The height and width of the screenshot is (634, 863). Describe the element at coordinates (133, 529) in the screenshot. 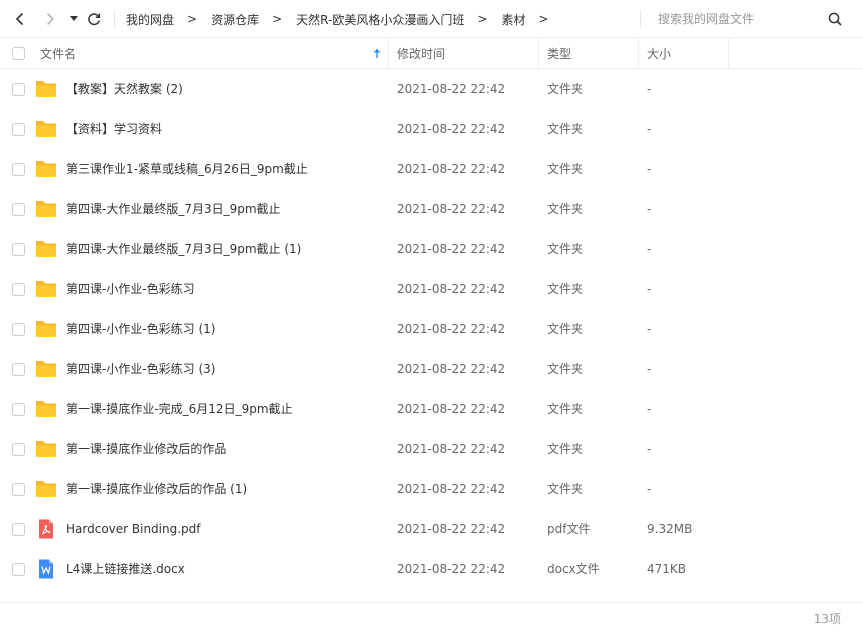

I see `file-name: Hardcover Binding.pdf` at that location.